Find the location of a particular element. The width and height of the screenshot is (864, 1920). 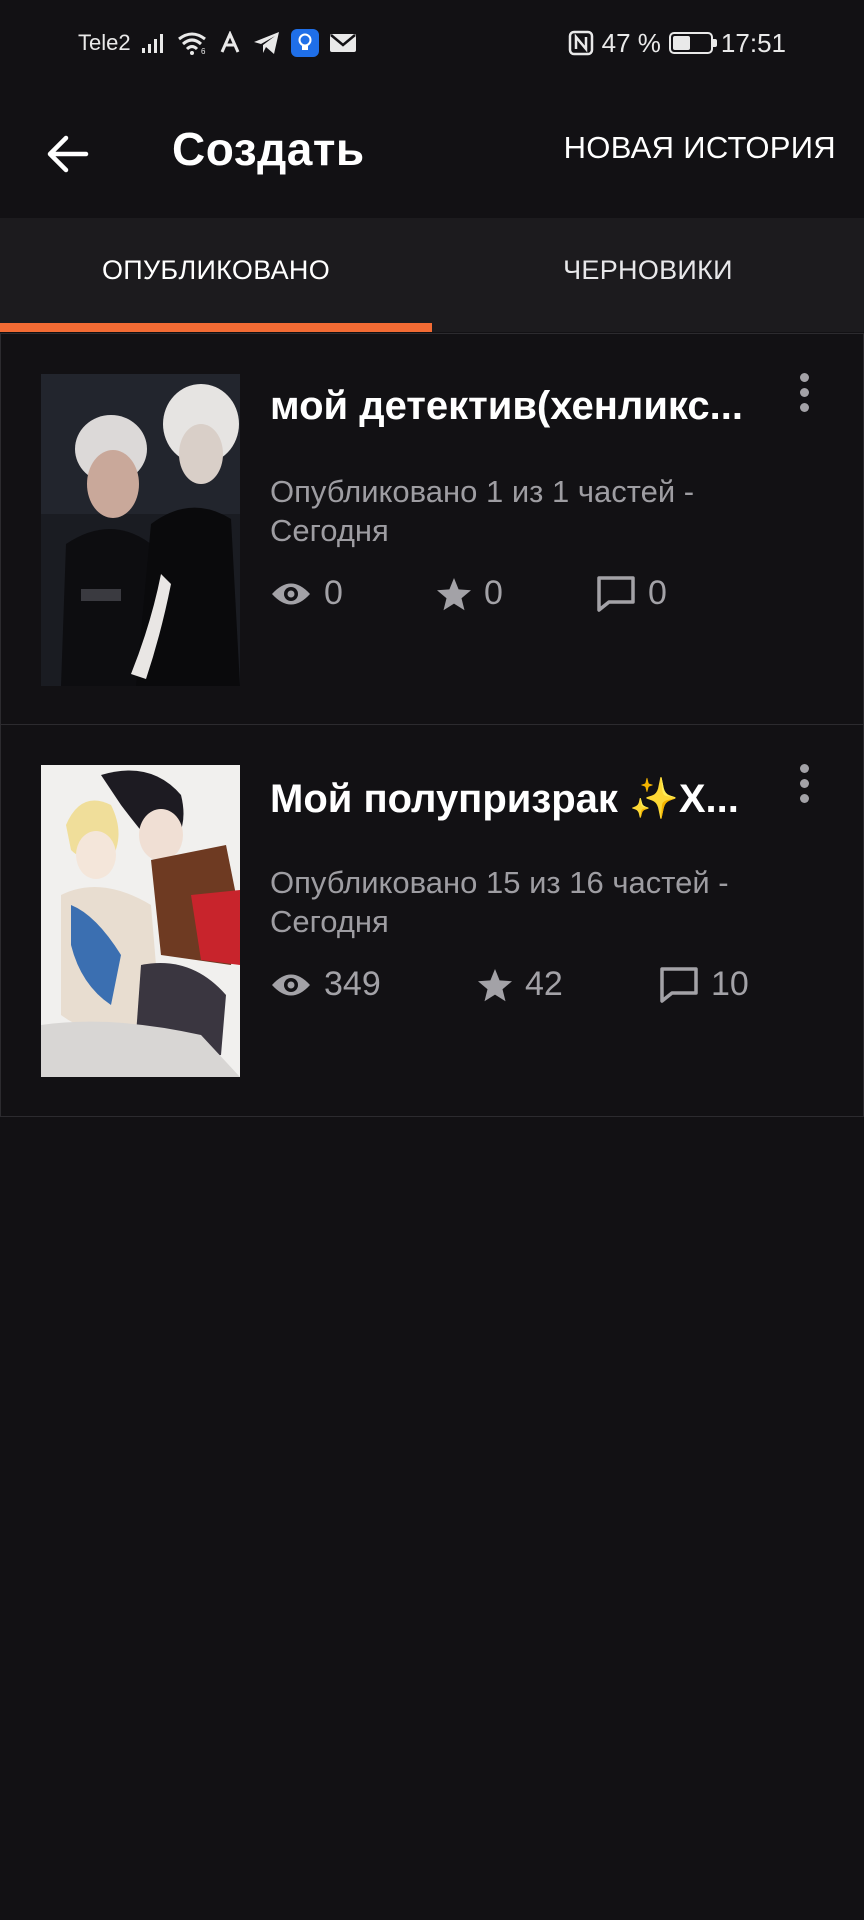

new-story-button: НОВАЯ ИСТОРИЯ is located at coordinates (700, 148).